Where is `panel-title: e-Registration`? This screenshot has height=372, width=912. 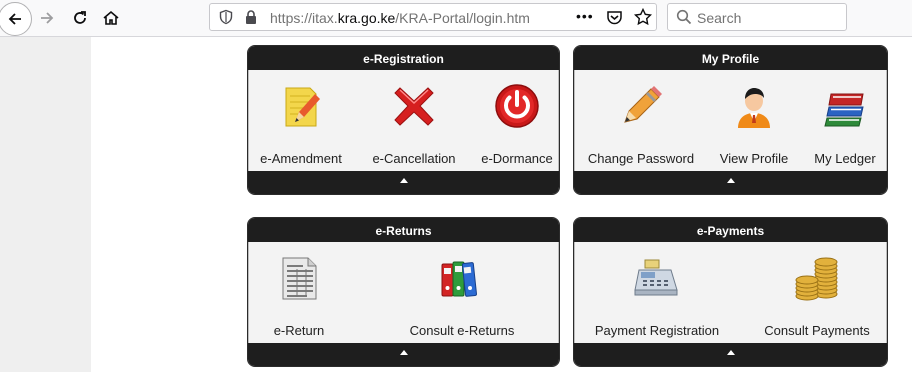
panel-title: e-Registration is located at coordinates (403, 58).